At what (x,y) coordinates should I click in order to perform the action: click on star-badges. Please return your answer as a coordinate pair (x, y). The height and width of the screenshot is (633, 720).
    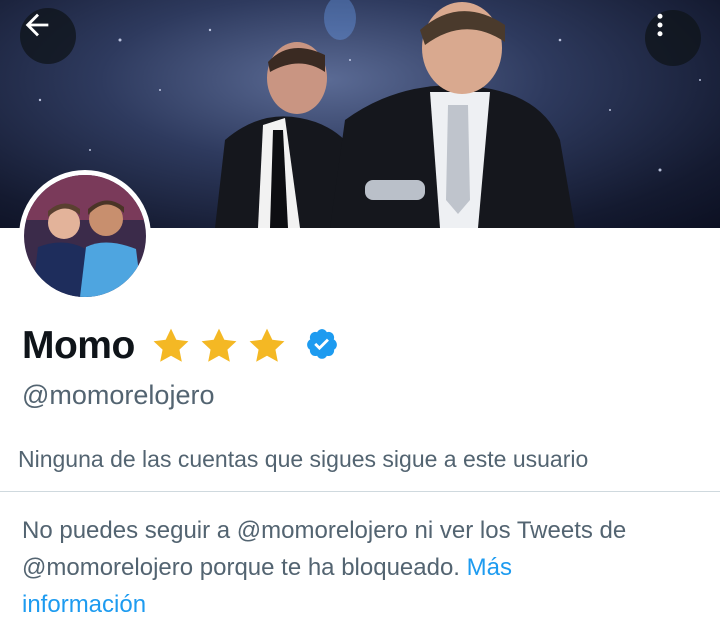
    Looking at the image, I should click on (219, 346).